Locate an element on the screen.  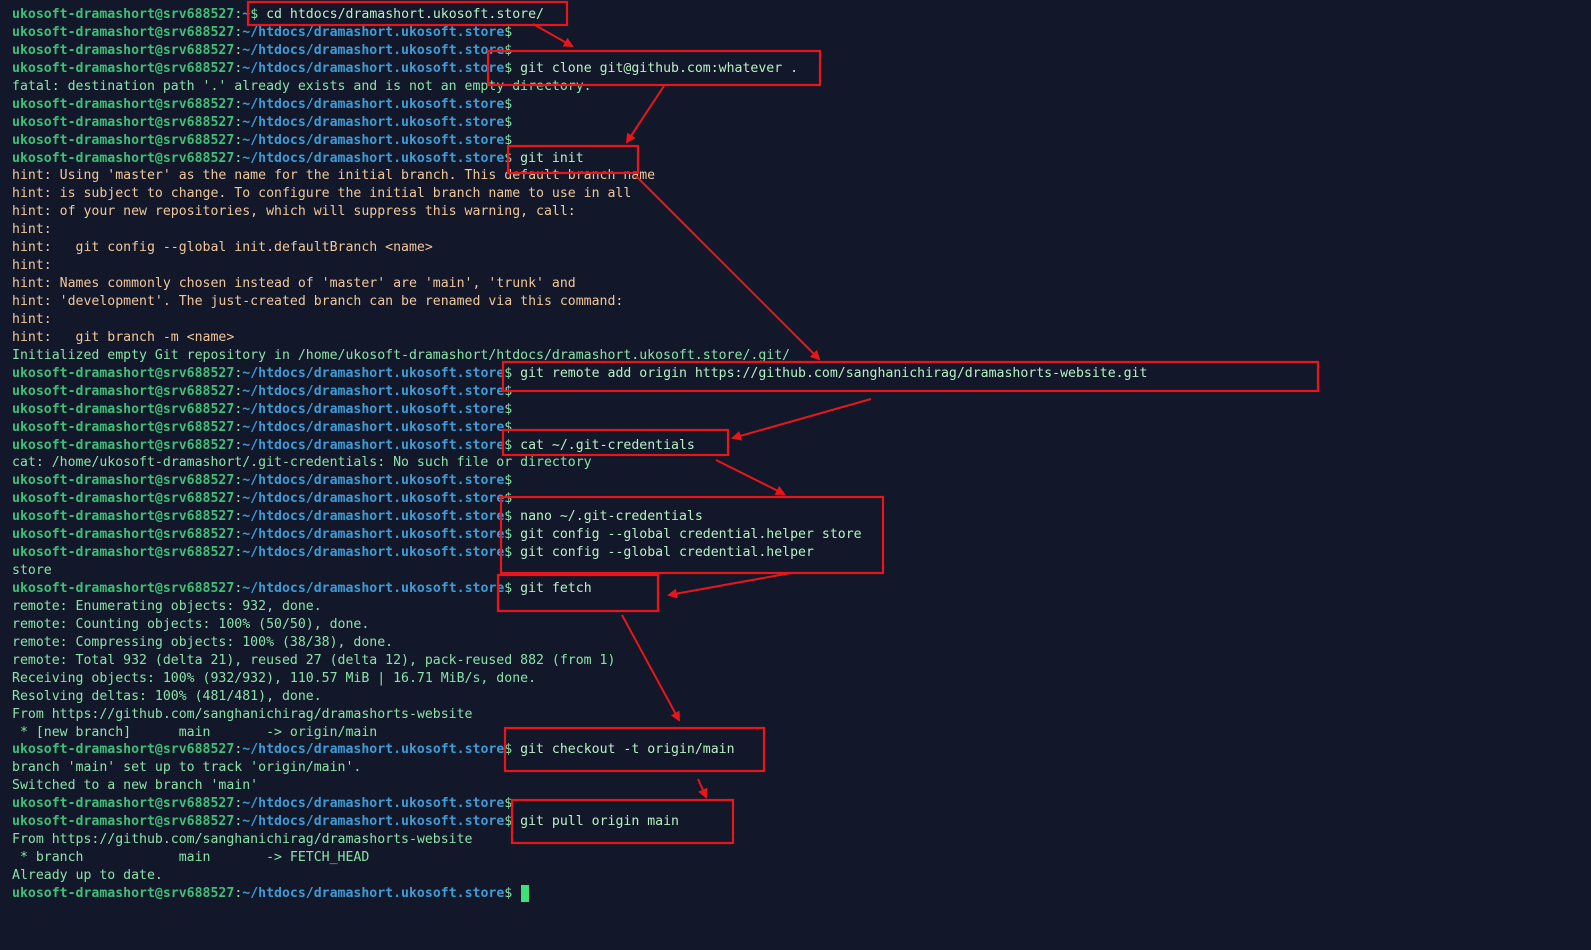
output-line: Already up to date. is located at coordinates (801, 876).